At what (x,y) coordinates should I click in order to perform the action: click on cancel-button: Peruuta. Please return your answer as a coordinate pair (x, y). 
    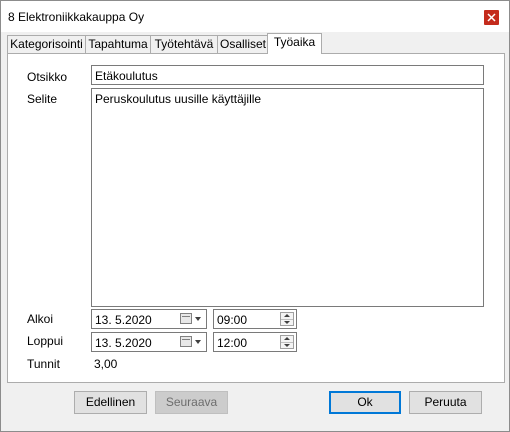
    Looking at the image, I should click on (445, 402).